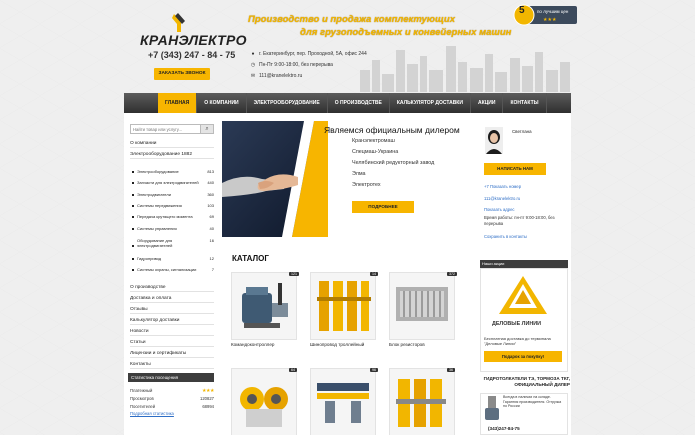 This screenshot has height=435, width=695. I want to click on sidebar-subitem: Запчасти для электродвигателей 440, so click(173, 182).